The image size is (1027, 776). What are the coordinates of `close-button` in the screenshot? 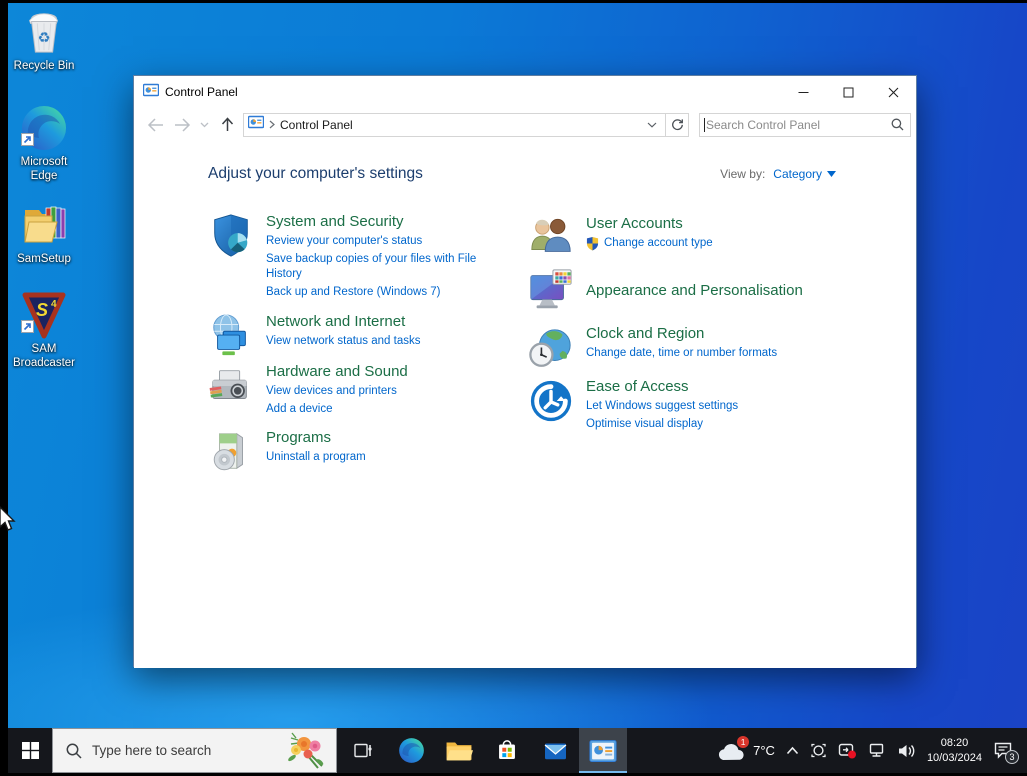 It's located at (893, 92).